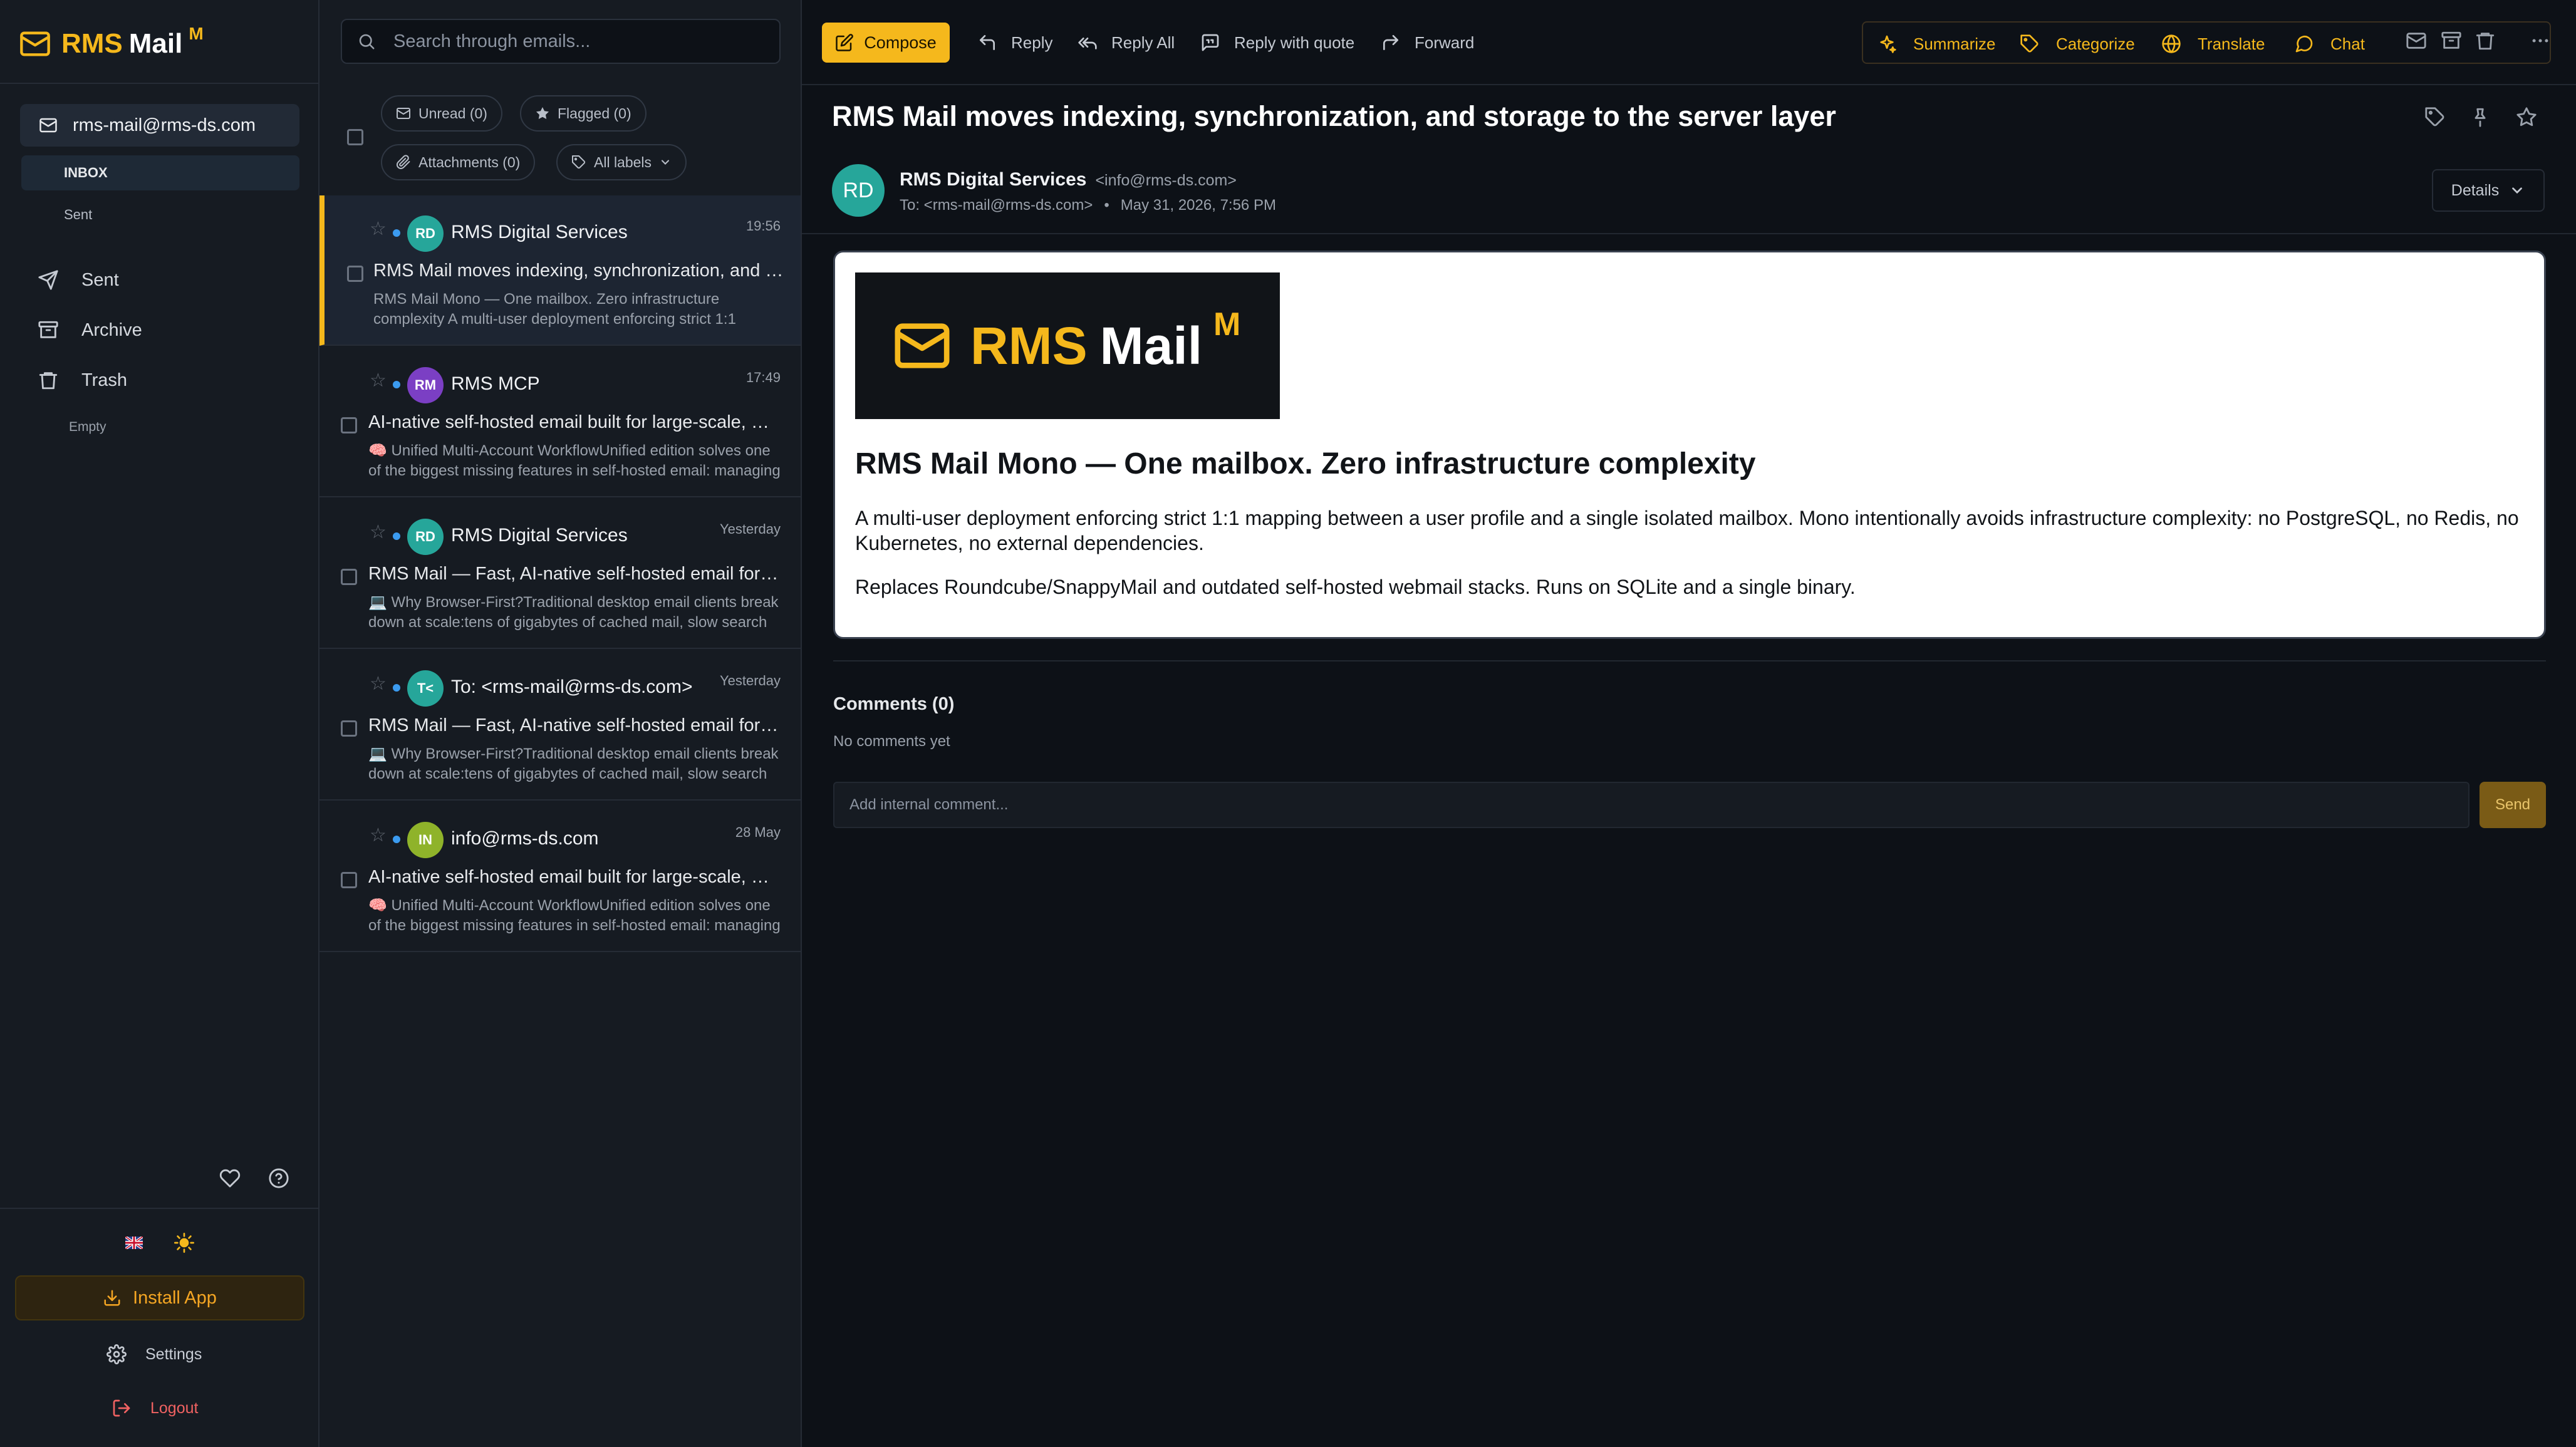  I want to click on comment-input, so click(1651, 805).